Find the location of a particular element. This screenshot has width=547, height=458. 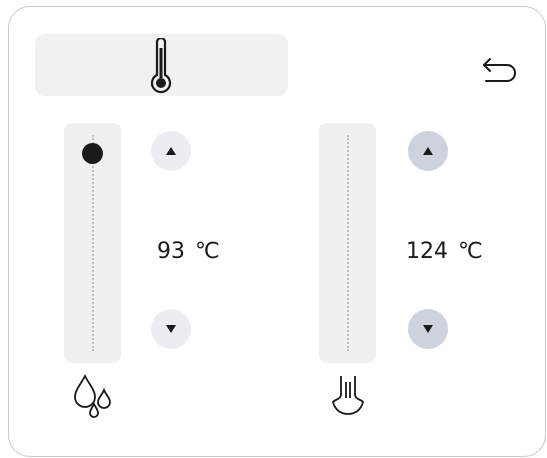

steam-temp-unit: ℃ is located at coordinates (470, 251).